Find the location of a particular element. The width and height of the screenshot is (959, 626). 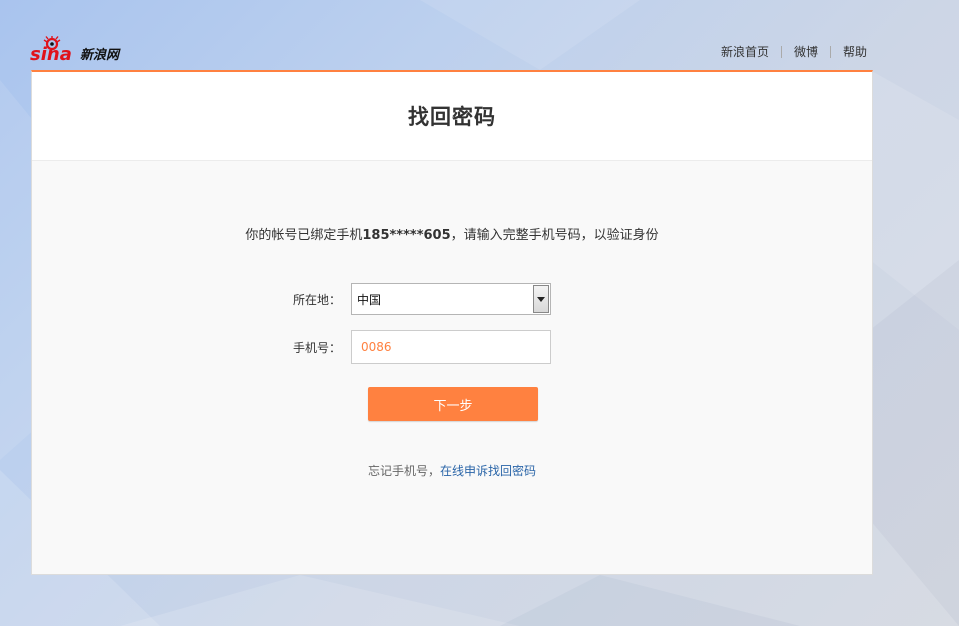

logo-text: sina is located at coordinates (51, 54).